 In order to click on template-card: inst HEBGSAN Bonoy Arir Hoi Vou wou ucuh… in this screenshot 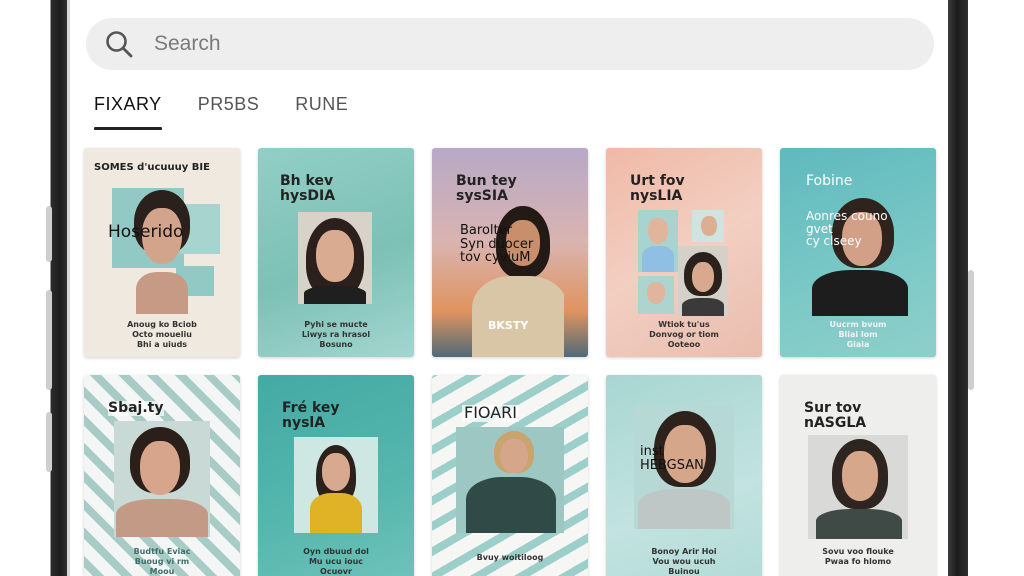, I will do `click(684, 475)`.